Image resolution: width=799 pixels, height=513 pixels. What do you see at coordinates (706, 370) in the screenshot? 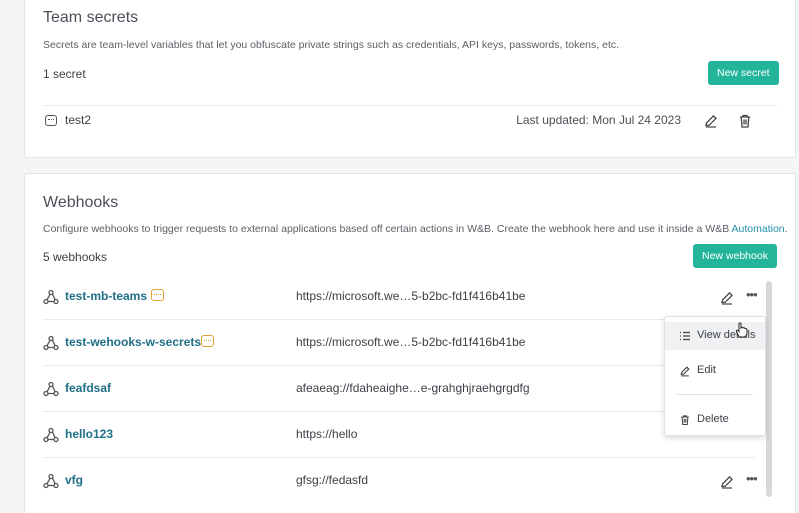
I see `menu-item-label: Edit` at bounding box center [706, 370].